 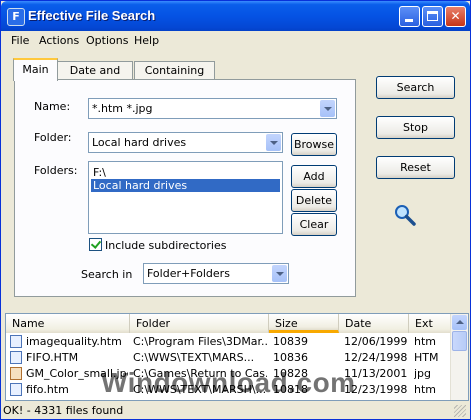 What do you see at coordinates (426, 357) in the screenshot?
I see `cell-ext: HTM` at bounding box center [426, 357].